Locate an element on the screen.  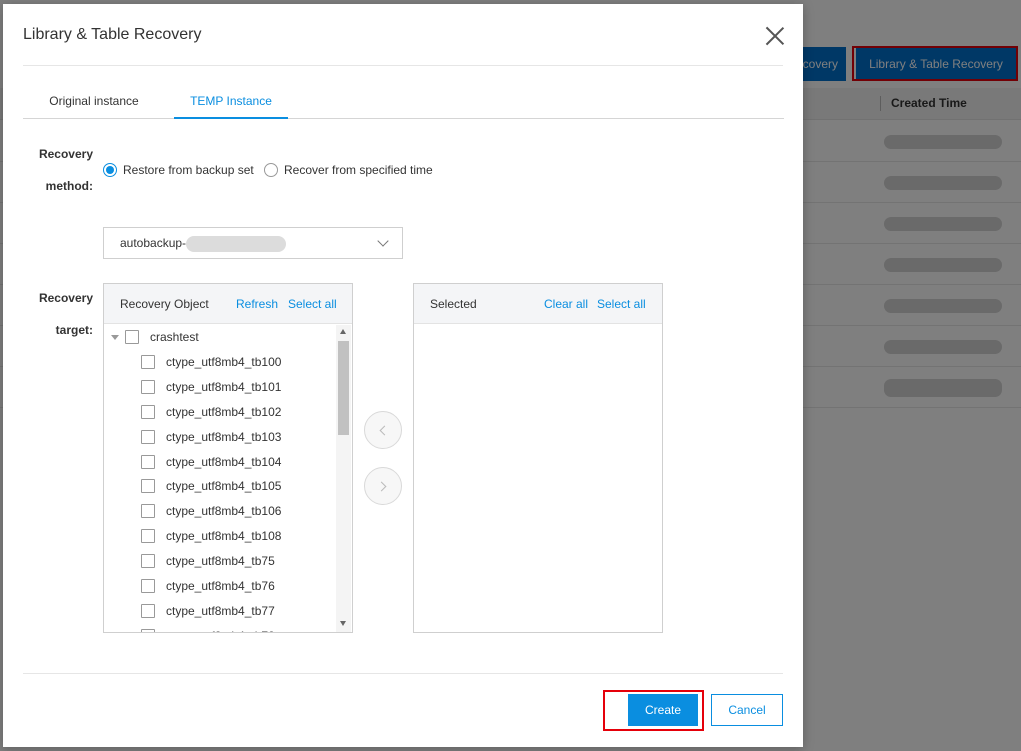
chevron-right-icon is located at coordinates (381, 486).